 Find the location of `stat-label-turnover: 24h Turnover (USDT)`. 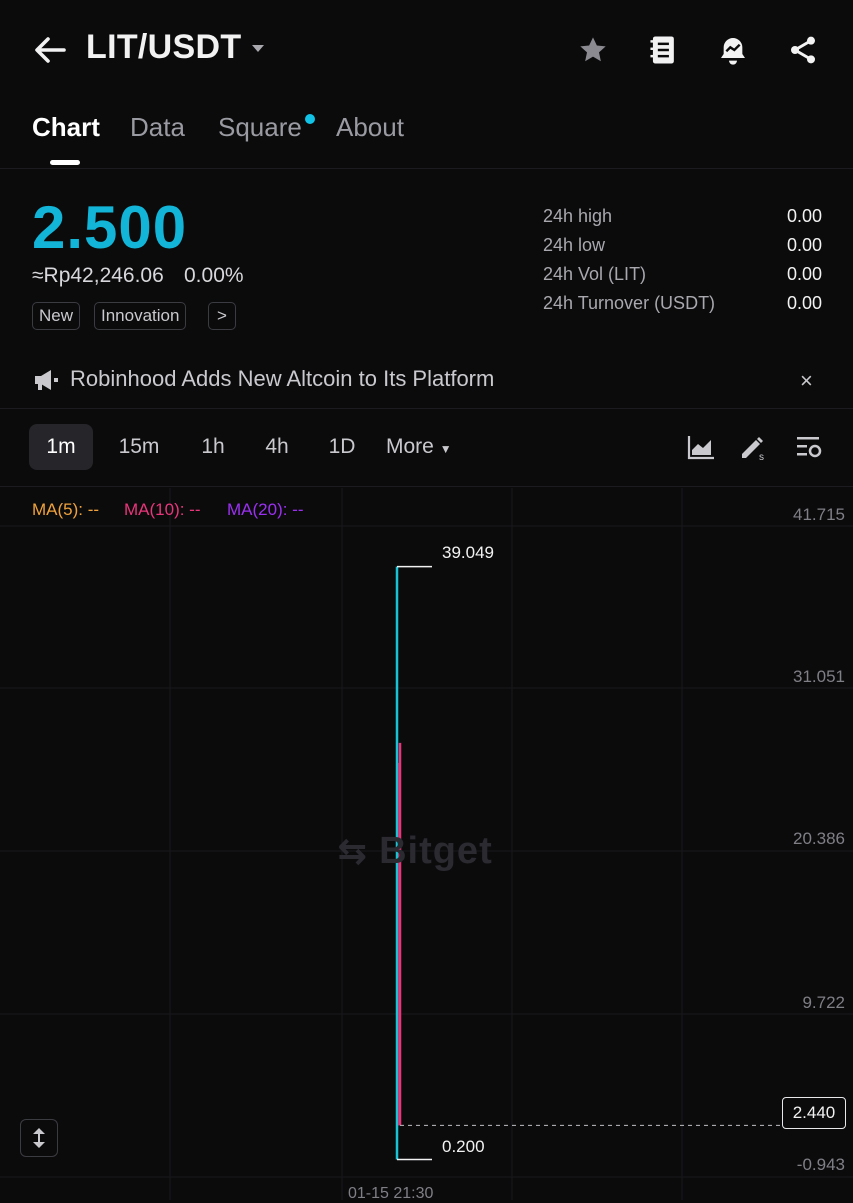

stat-label-turnover: 24h Turnover (USDT) is located at coordinates (629, 303).